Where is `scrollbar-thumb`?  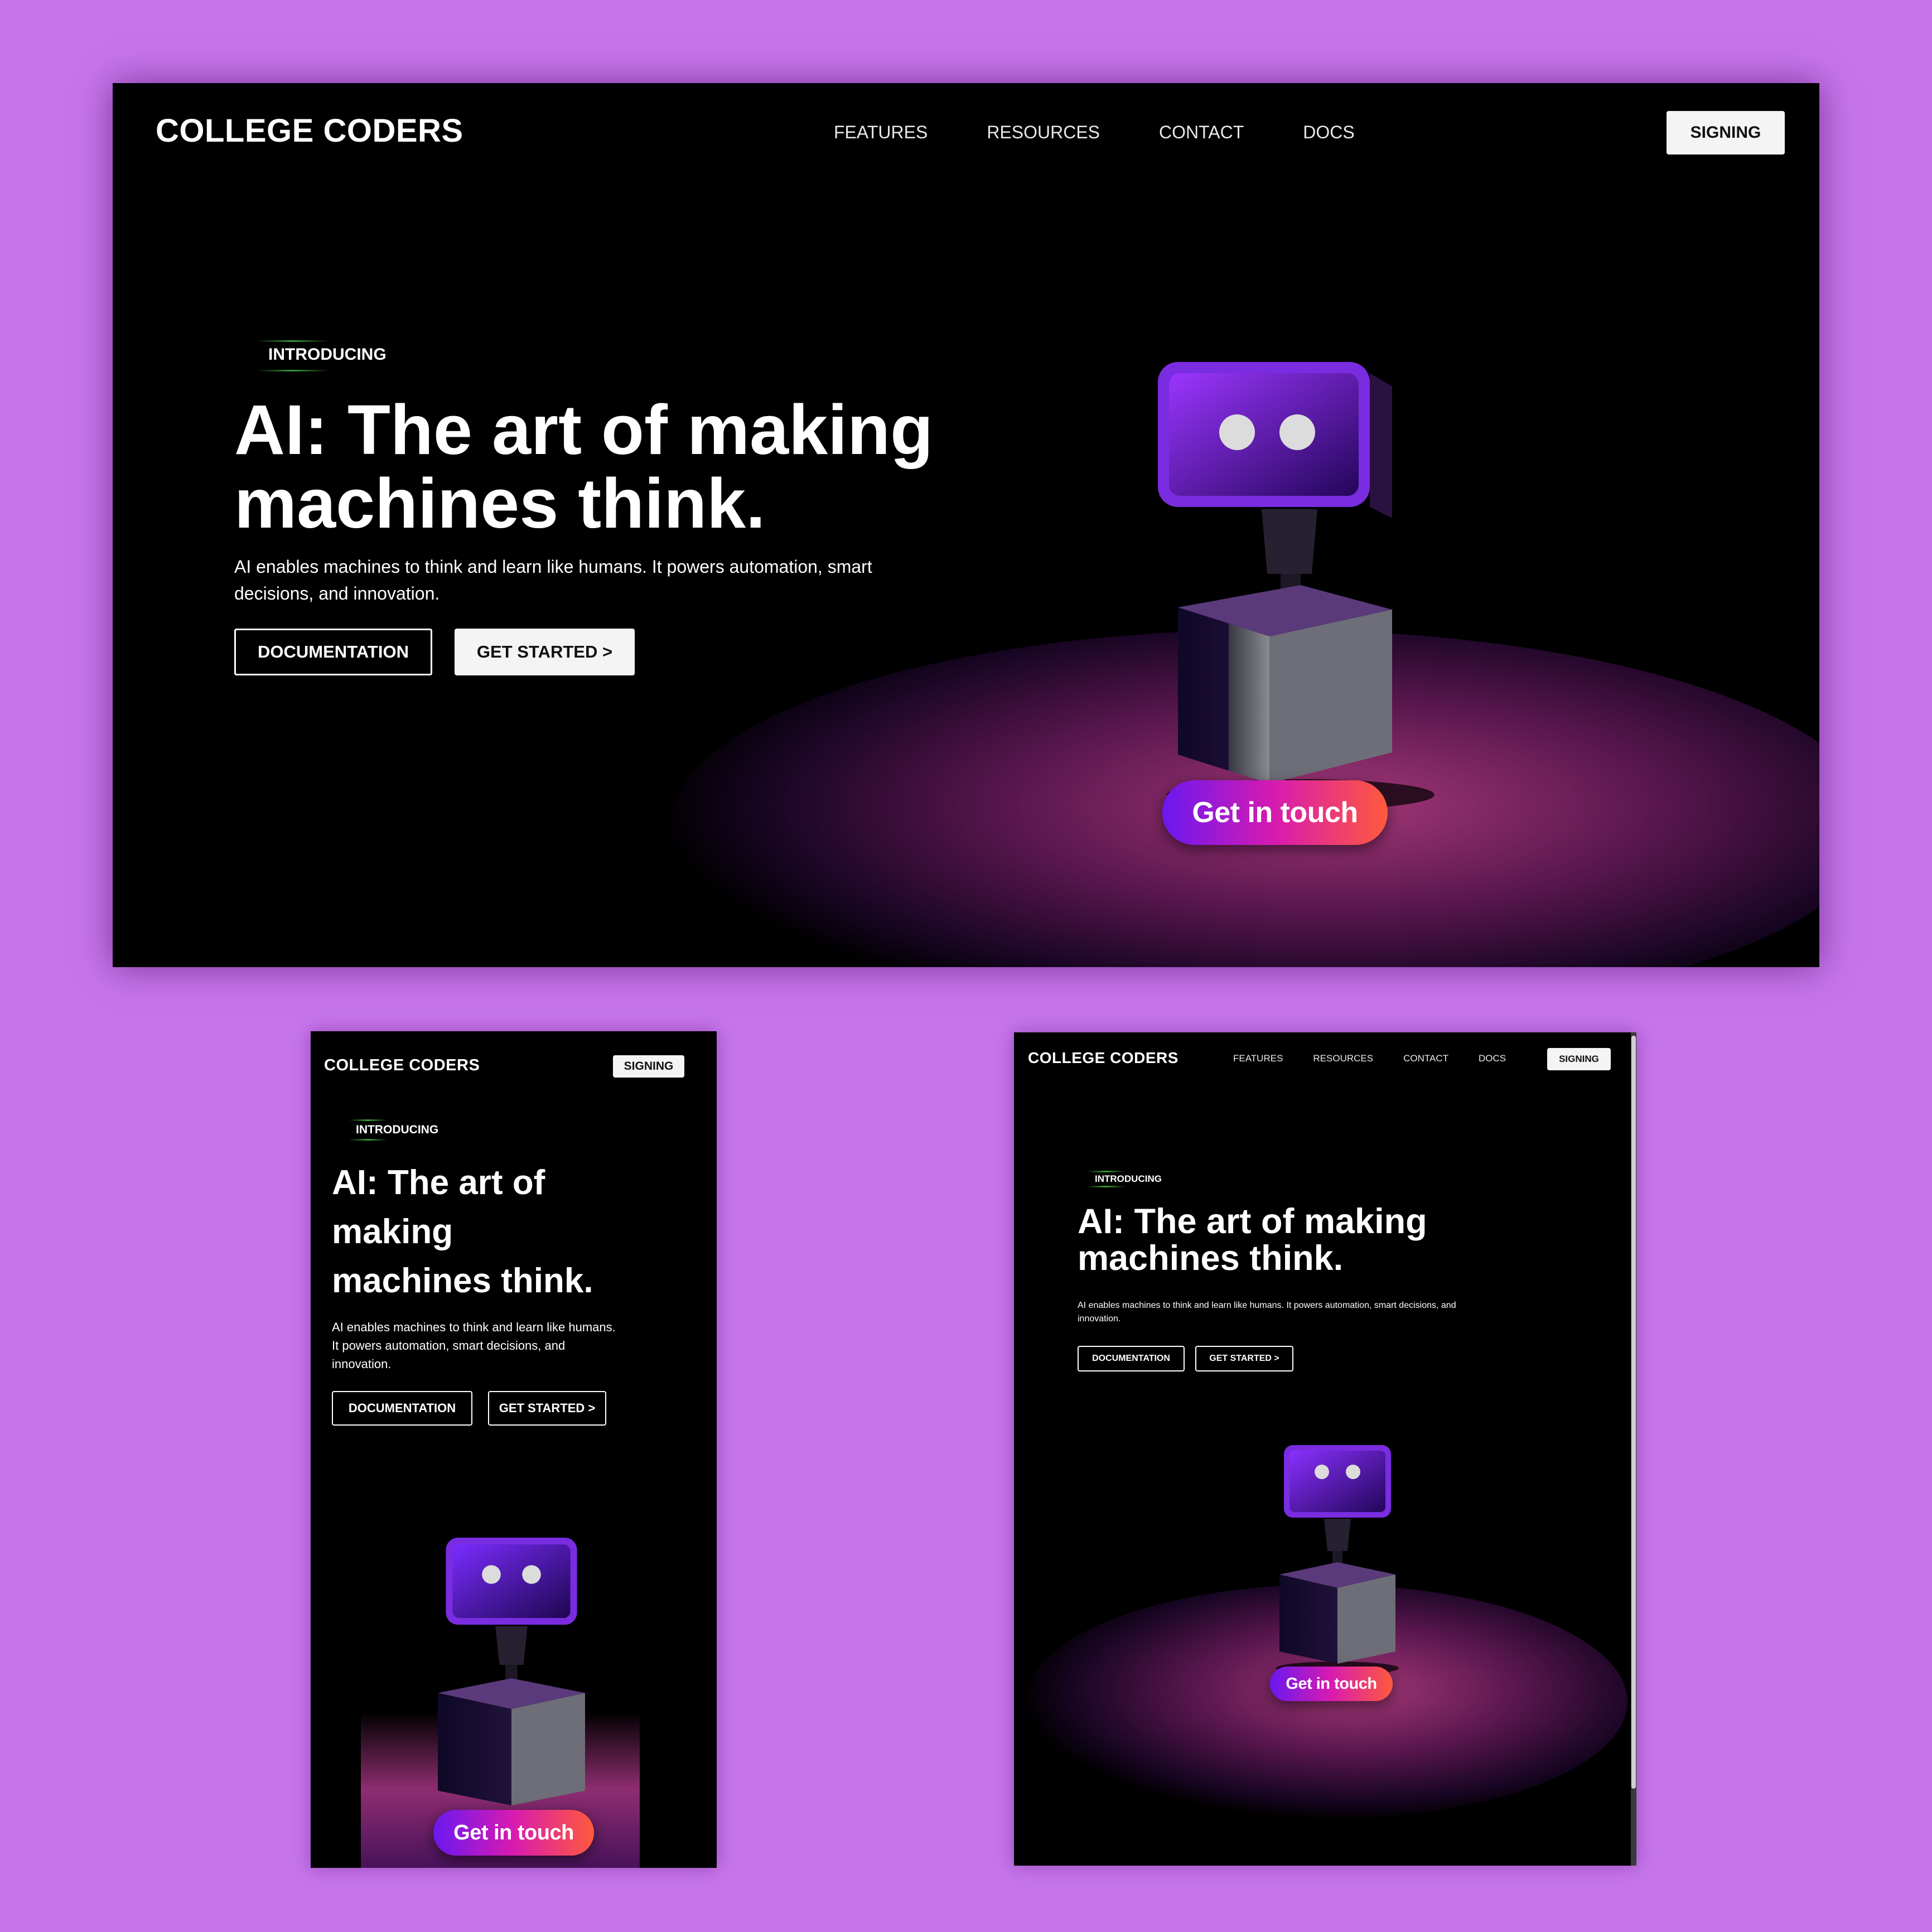
scrollbar-thumb is located at coordinates (1633, 1412).